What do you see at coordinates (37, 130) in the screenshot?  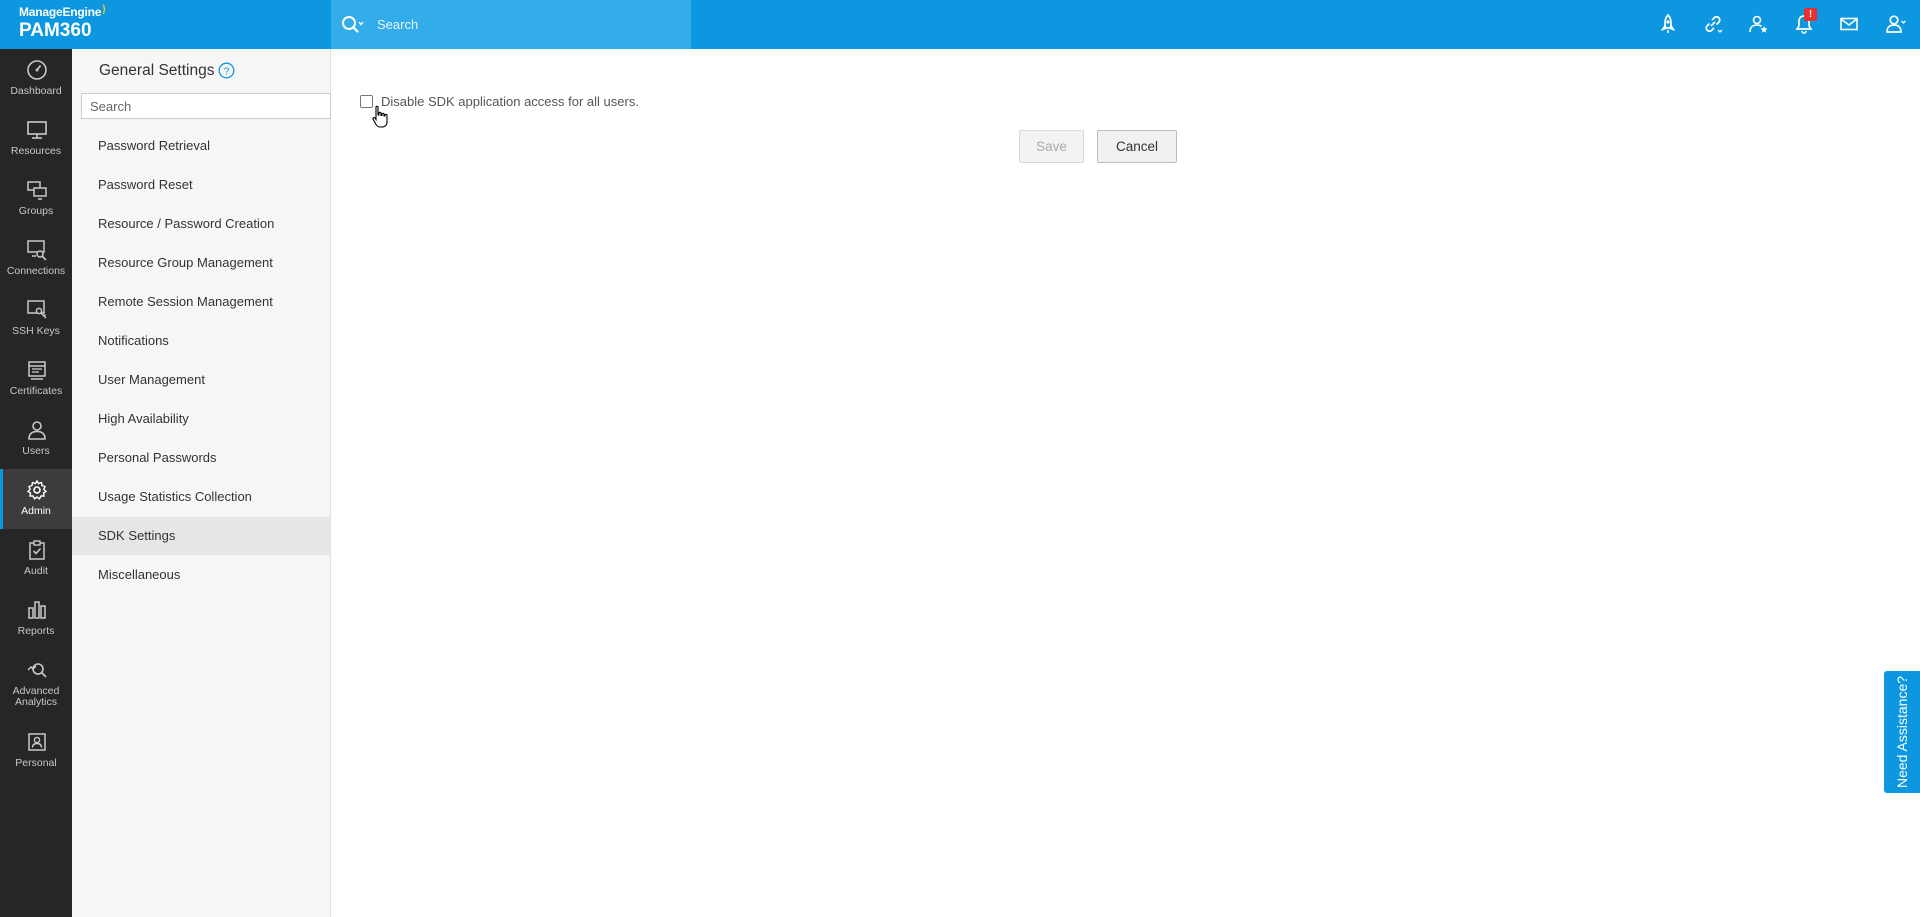 I see `monitor-icon` at bounding box center [37, 130].